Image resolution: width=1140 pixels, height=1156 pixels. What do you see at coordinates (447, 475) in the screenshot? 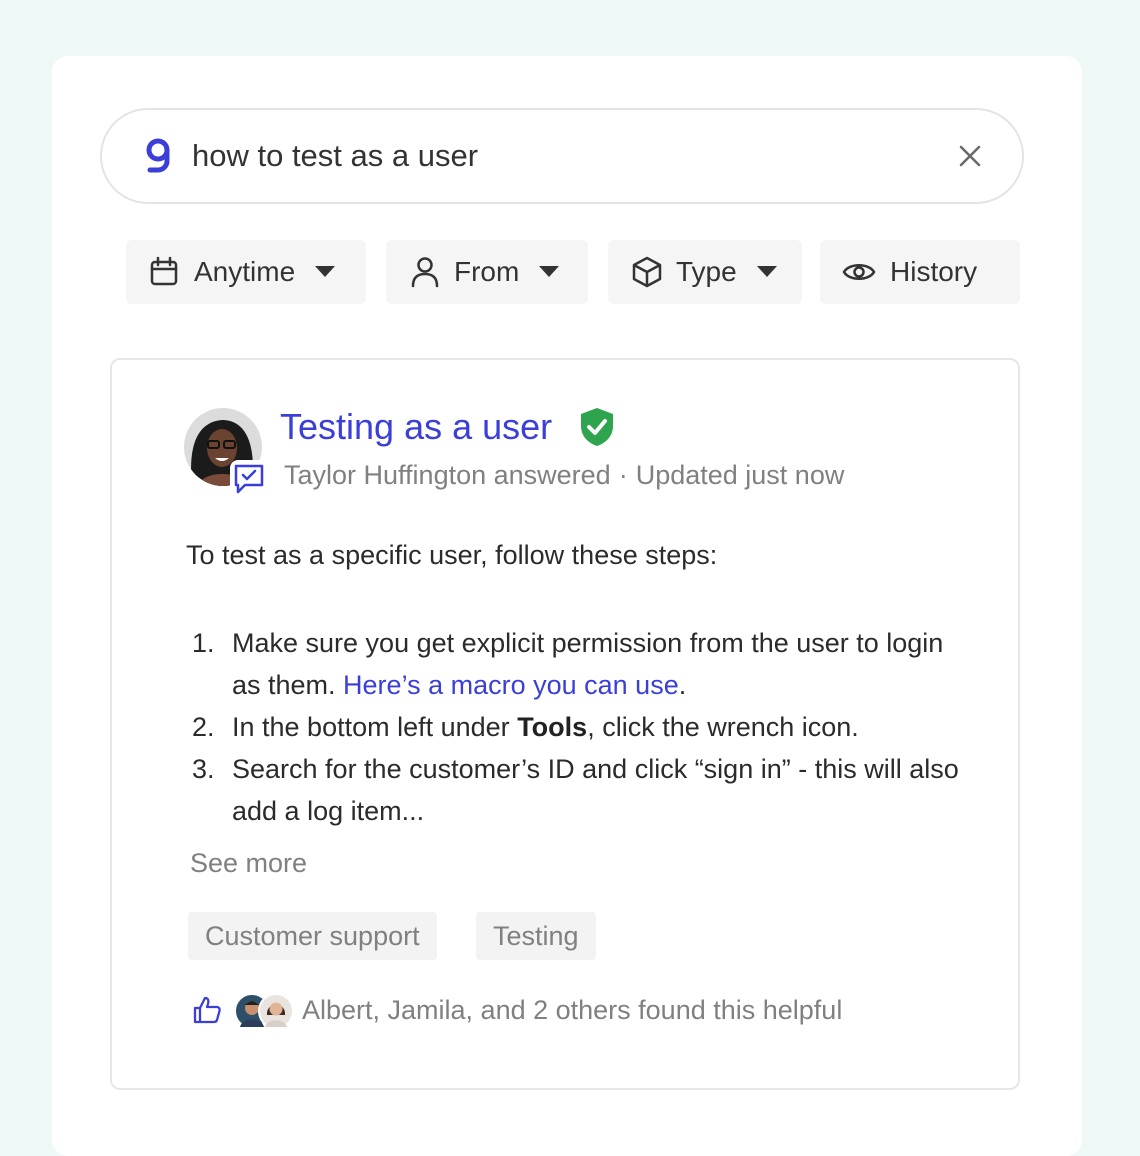
I see `author-line: Taylor Huffington answered` at bounding box center [447, 475].